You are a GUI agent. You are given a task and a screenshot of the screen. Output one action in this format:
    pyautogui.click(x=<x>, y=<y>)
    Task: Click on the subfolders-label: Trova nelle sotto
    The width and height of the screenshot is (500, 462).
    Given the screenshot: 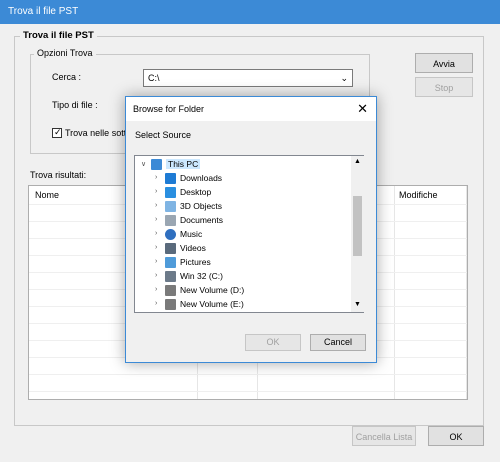 What is the action you would take?
    pyautogui.click(x=98, y=133)
    